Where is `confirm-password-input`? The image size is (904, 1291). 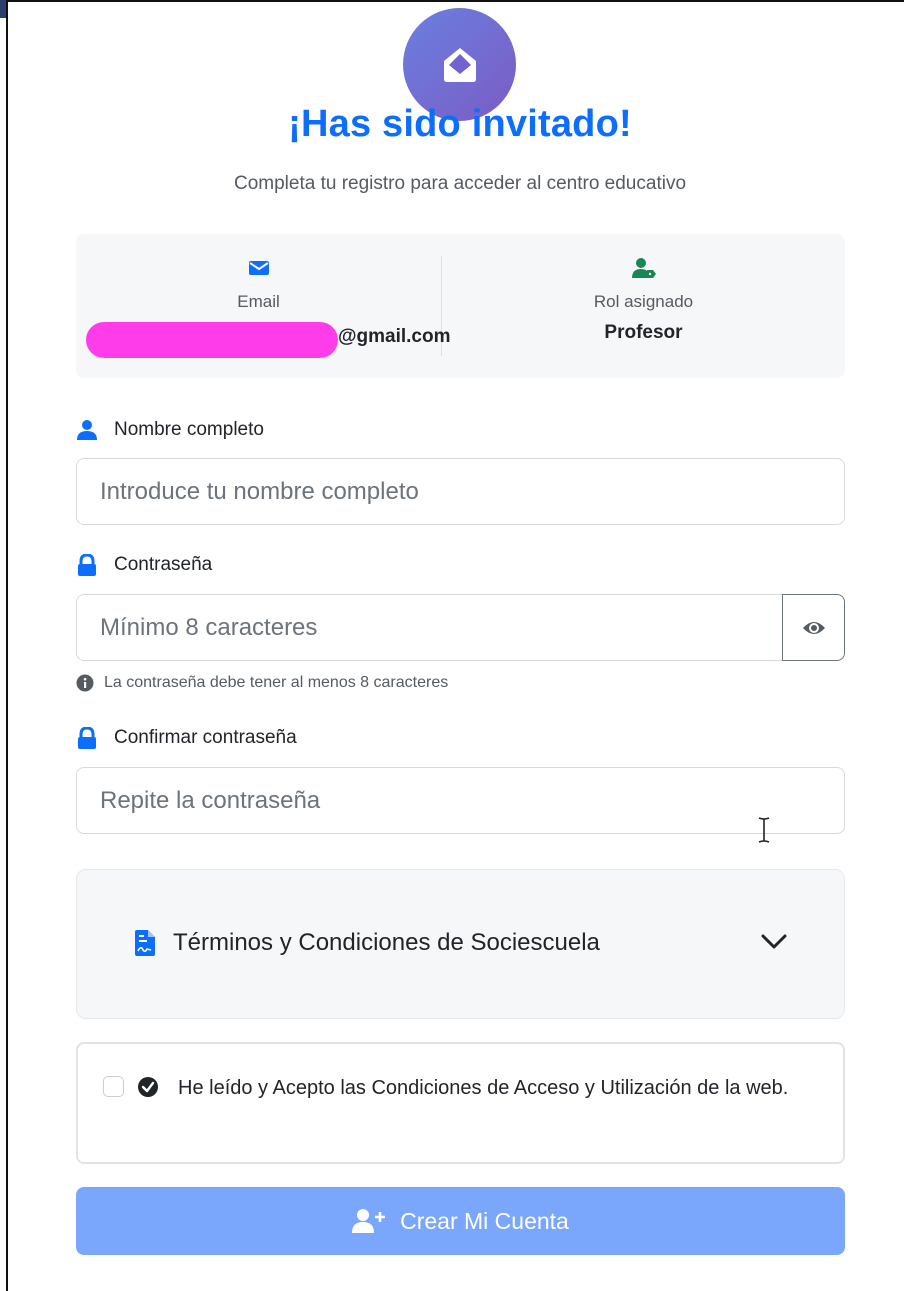
confirm-password-input is located at coordinates (460, 800).